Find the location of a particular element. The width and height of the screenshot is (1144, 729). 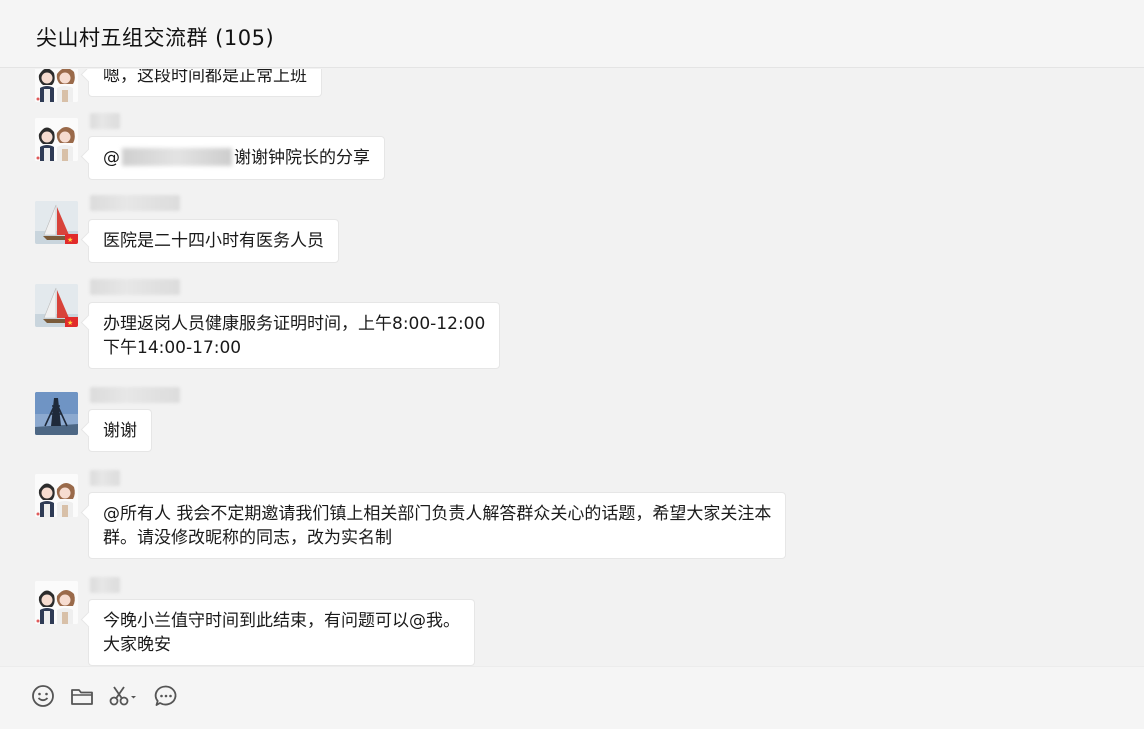

folder-icon is located at coordinates (82, 696).